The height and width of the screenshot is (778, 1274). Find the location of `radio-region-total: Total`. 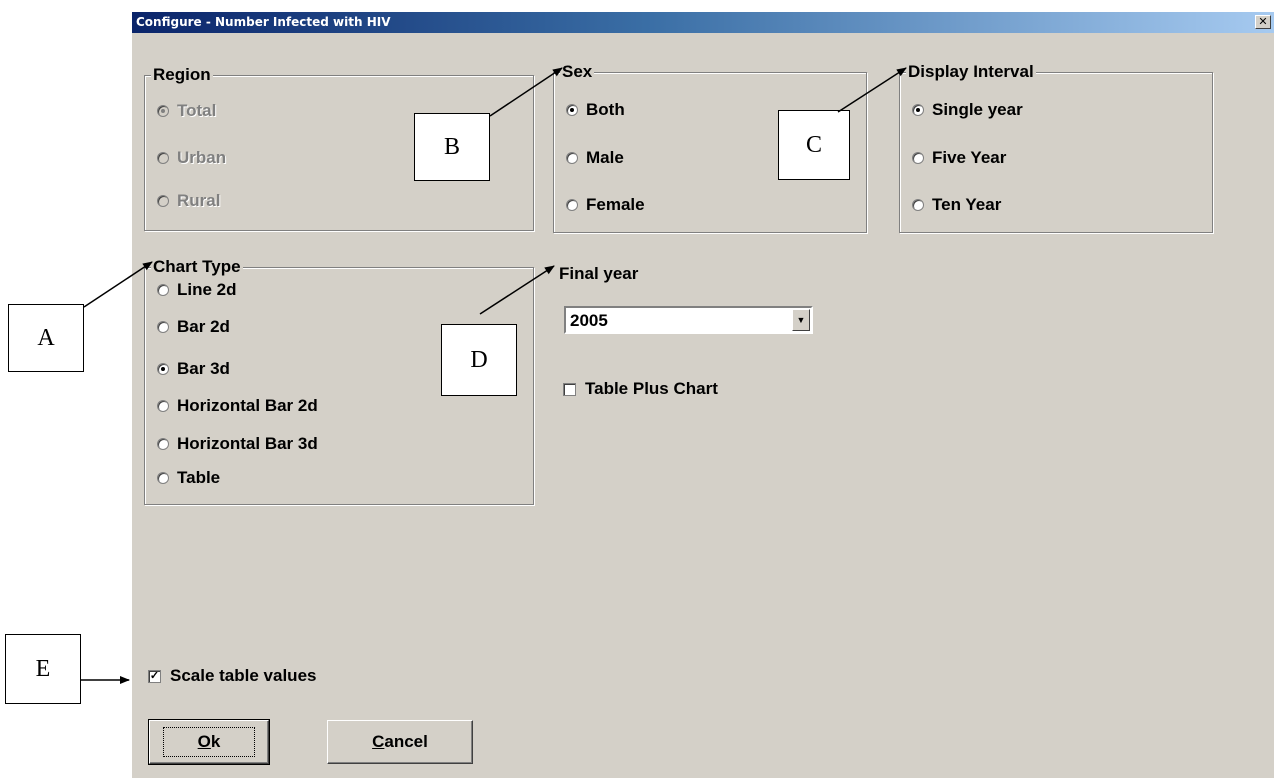

radio-region-total: Total is located at coordinates (186, 111).